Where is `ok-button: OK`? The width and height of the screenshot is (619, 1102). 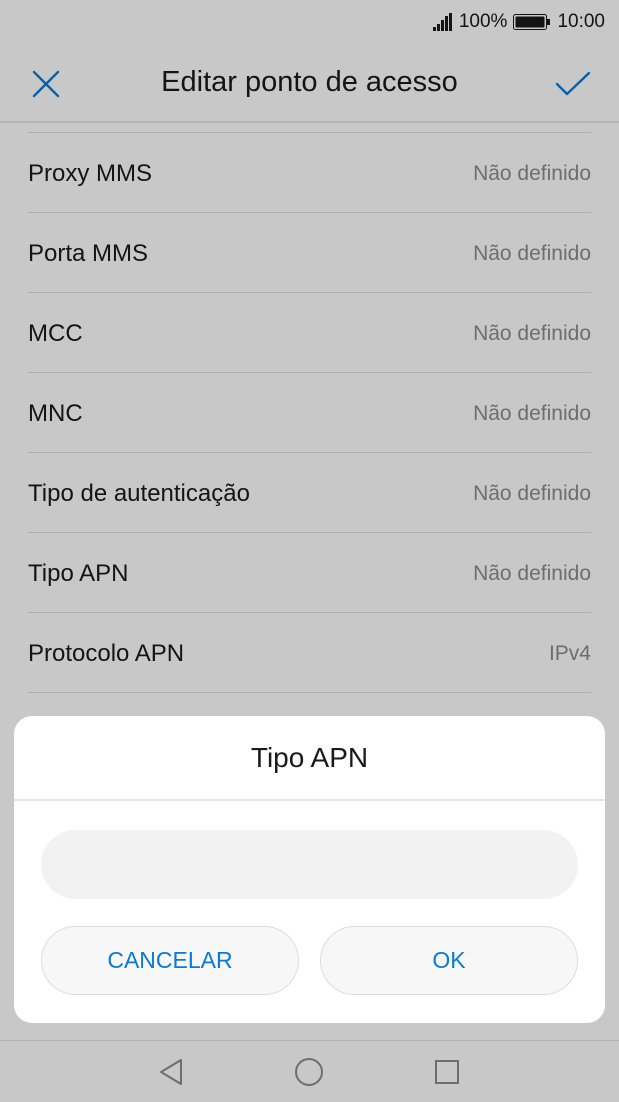
ok-button: OK is located at coordinates (449, 960).